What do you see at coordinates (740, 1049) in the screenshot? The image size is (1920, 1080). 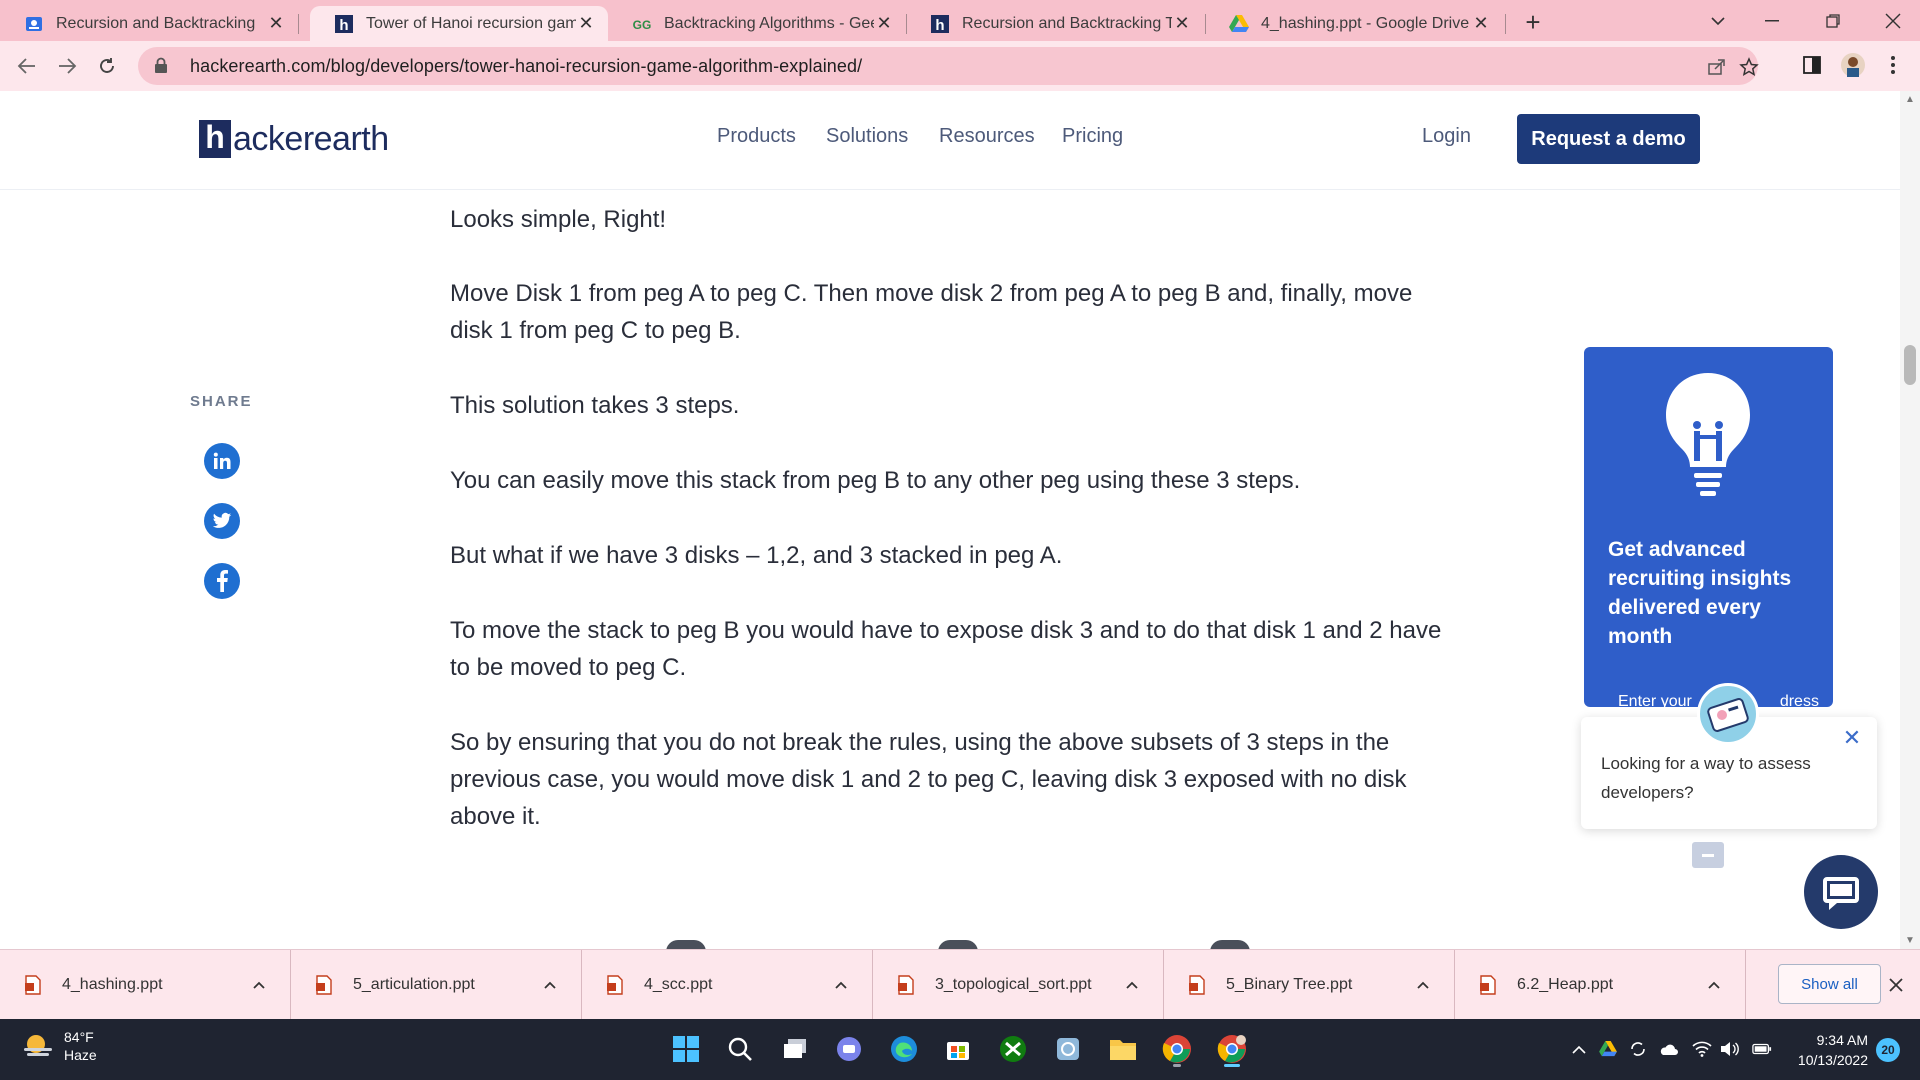 I see `search-icon` at bounding box center [740, 1049].